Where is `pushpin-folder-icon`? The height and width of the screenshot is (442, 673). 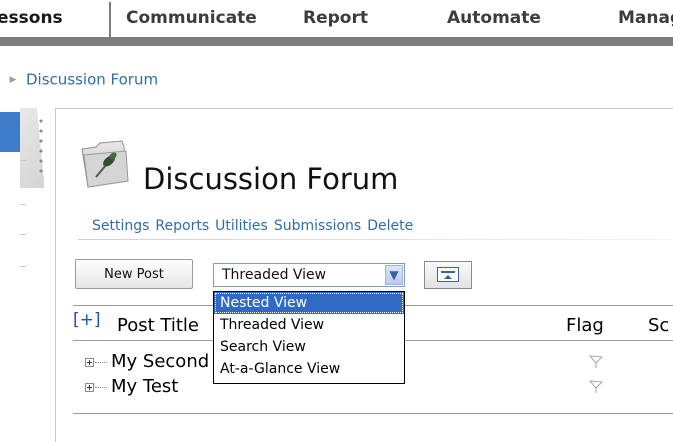 pushpin-folder-icon is located at coordinates (105, 164).